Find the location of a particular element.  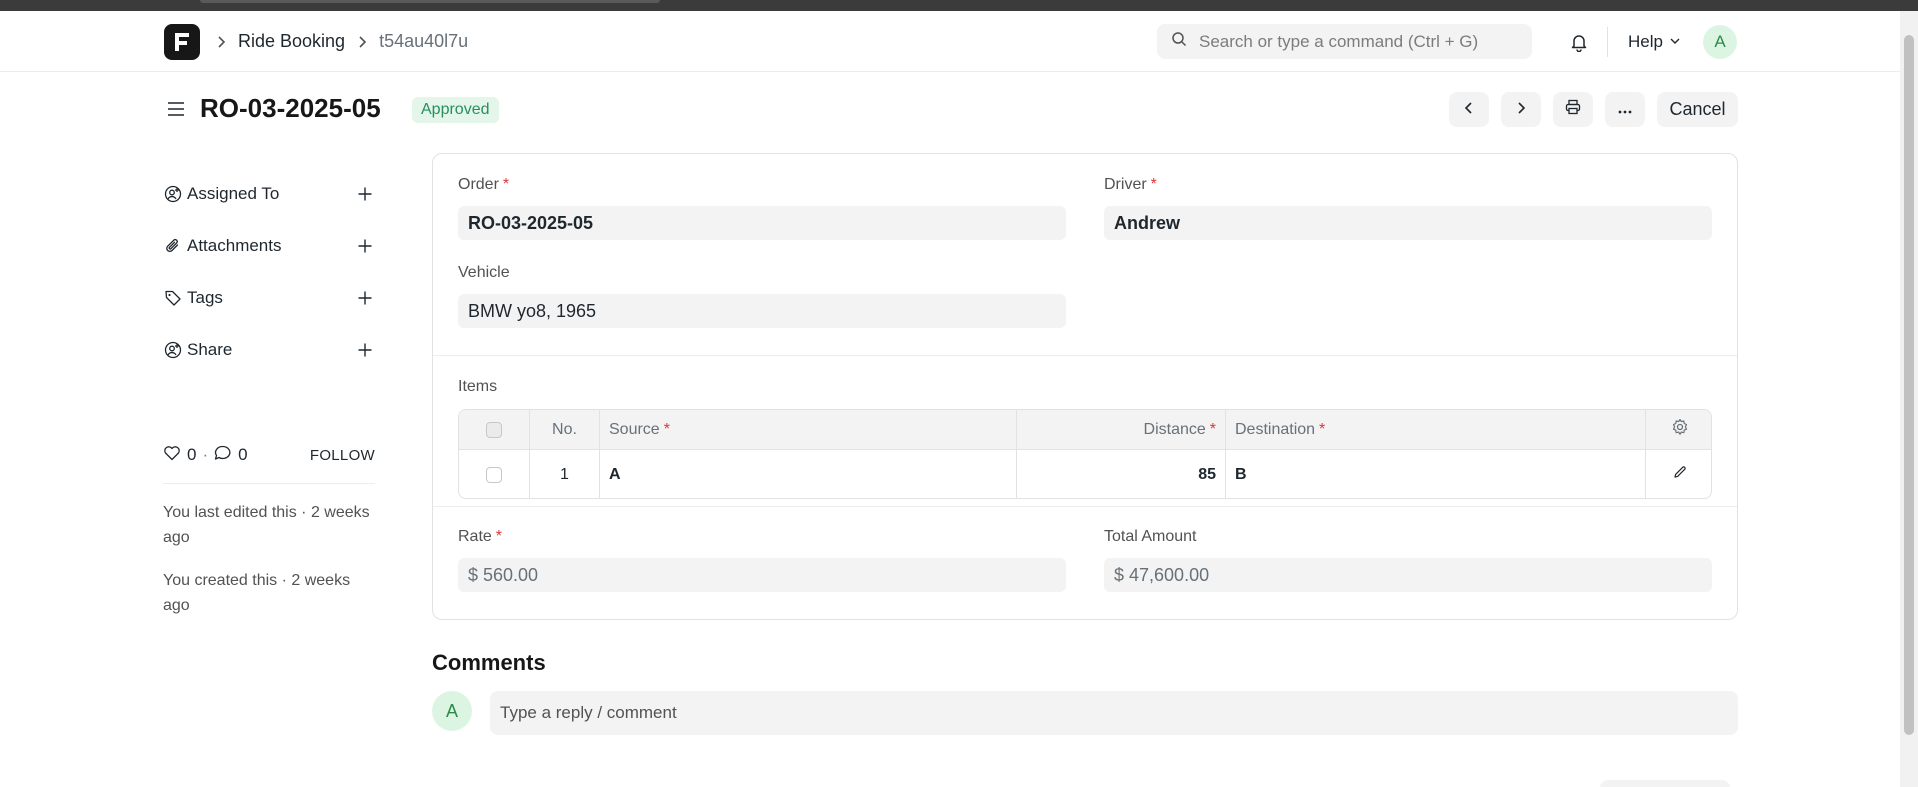

comment-box is located at coordinates (1114, 713).